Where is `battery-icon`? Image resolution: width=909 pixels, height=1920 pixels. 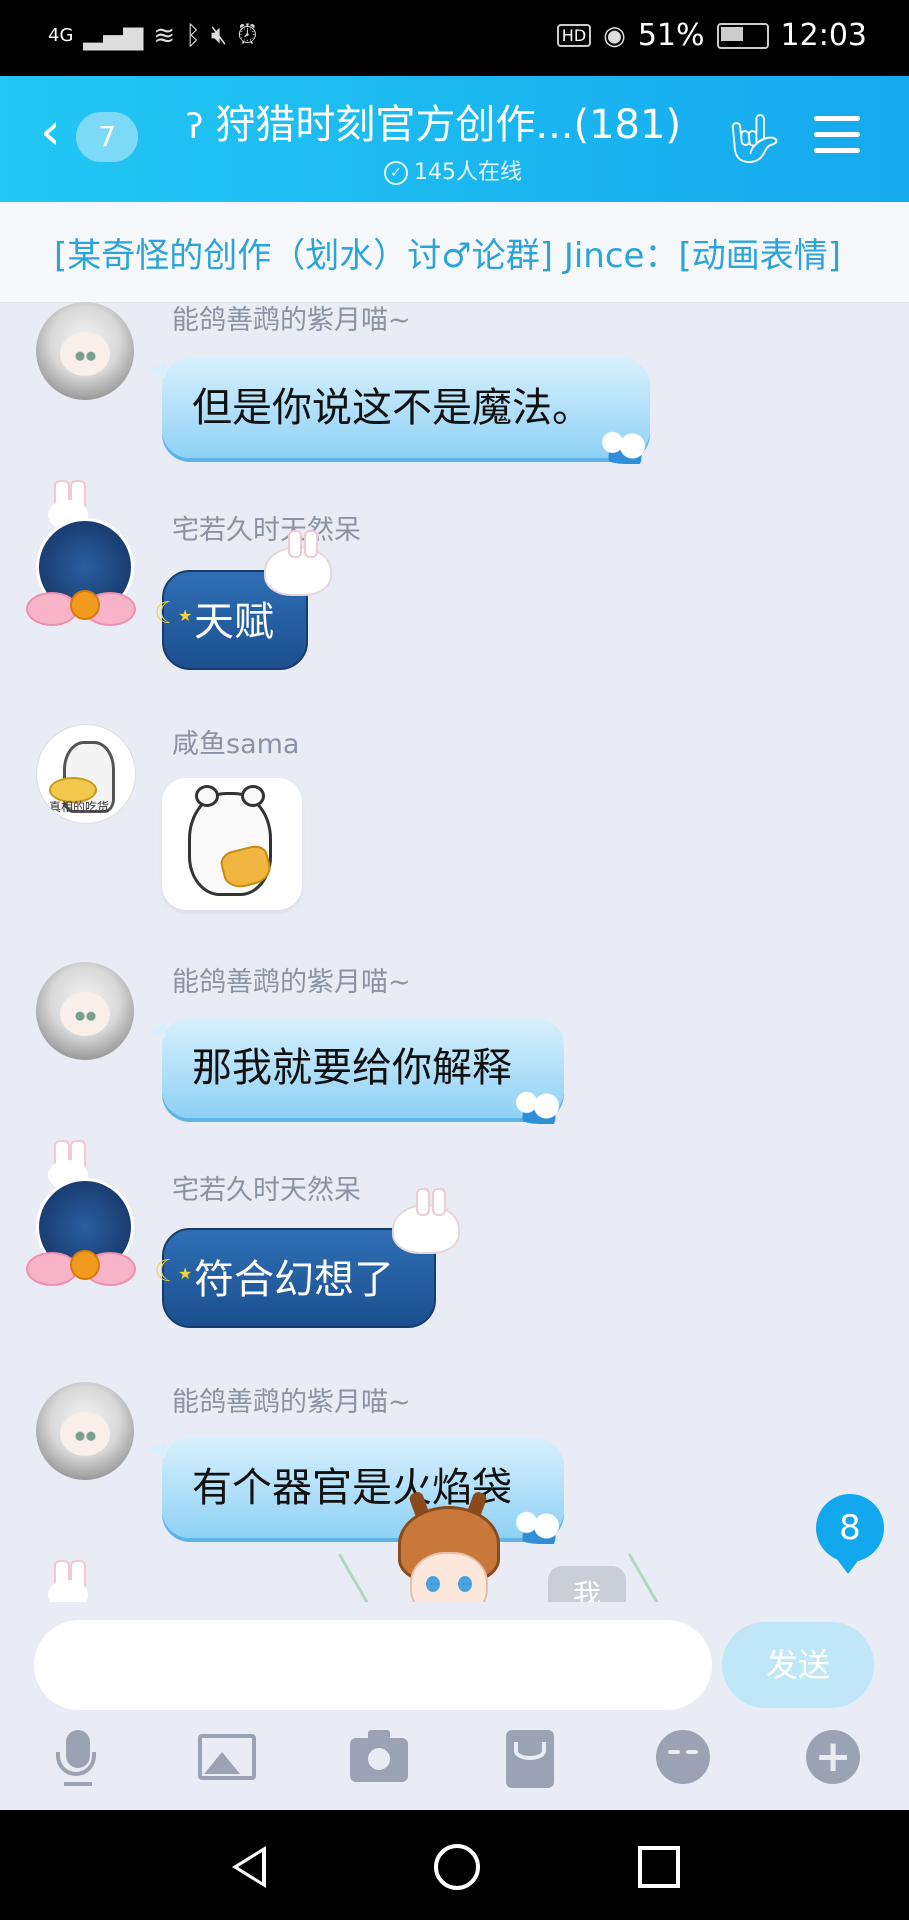 battery-icon is located at coordinates (742, 35).